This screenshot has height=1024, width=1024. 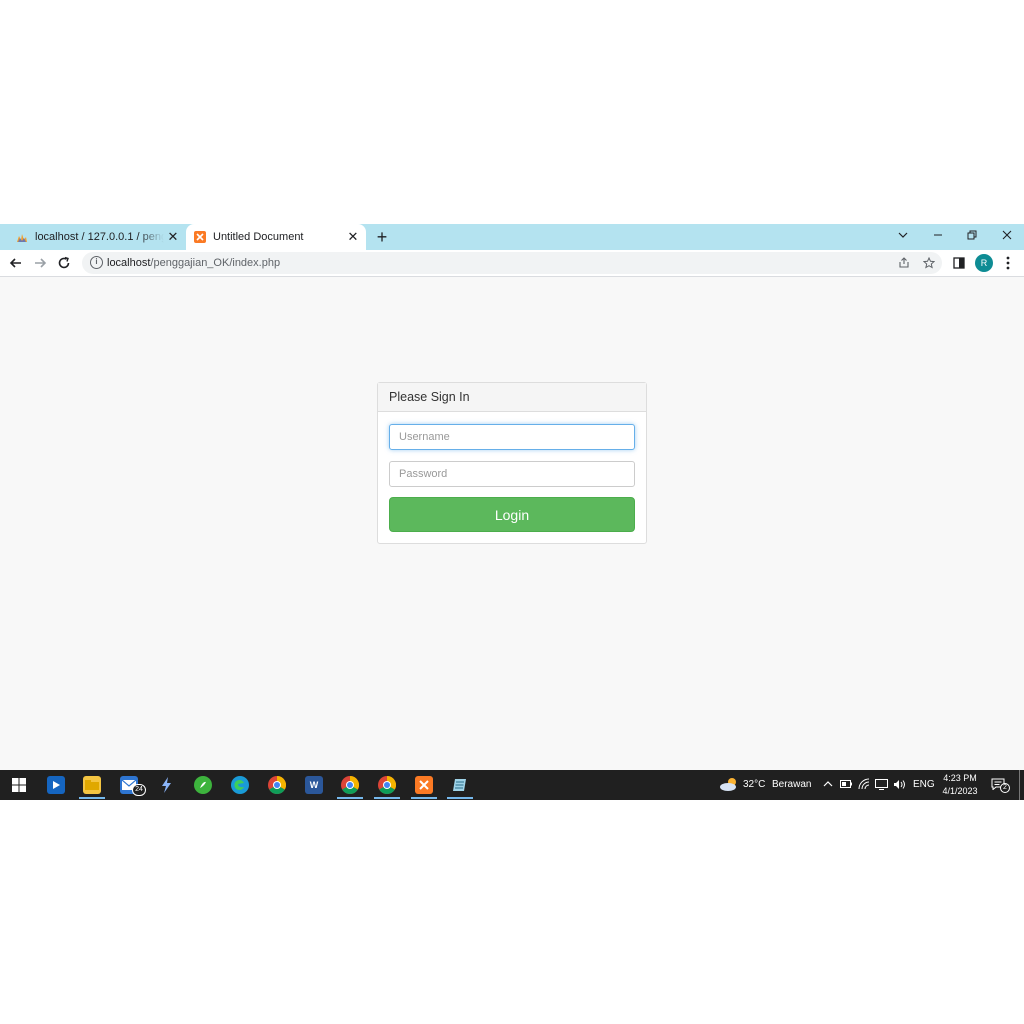 I want to click on browser-toolbar: i localhost/penggajian_OK/index.php R, so click(x=512, y=263).